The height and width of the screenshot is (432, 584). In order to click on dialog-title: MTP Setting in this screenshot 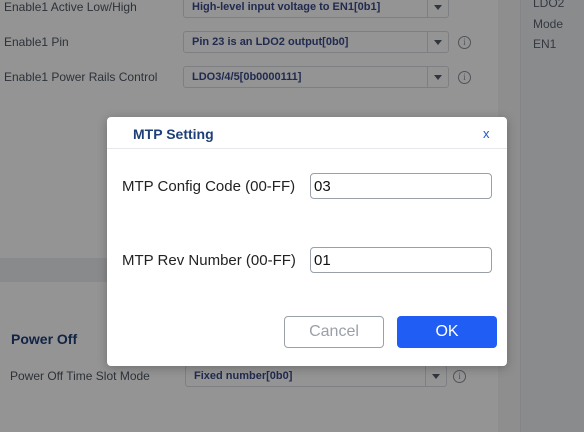, I will do `click(173, 134)`.